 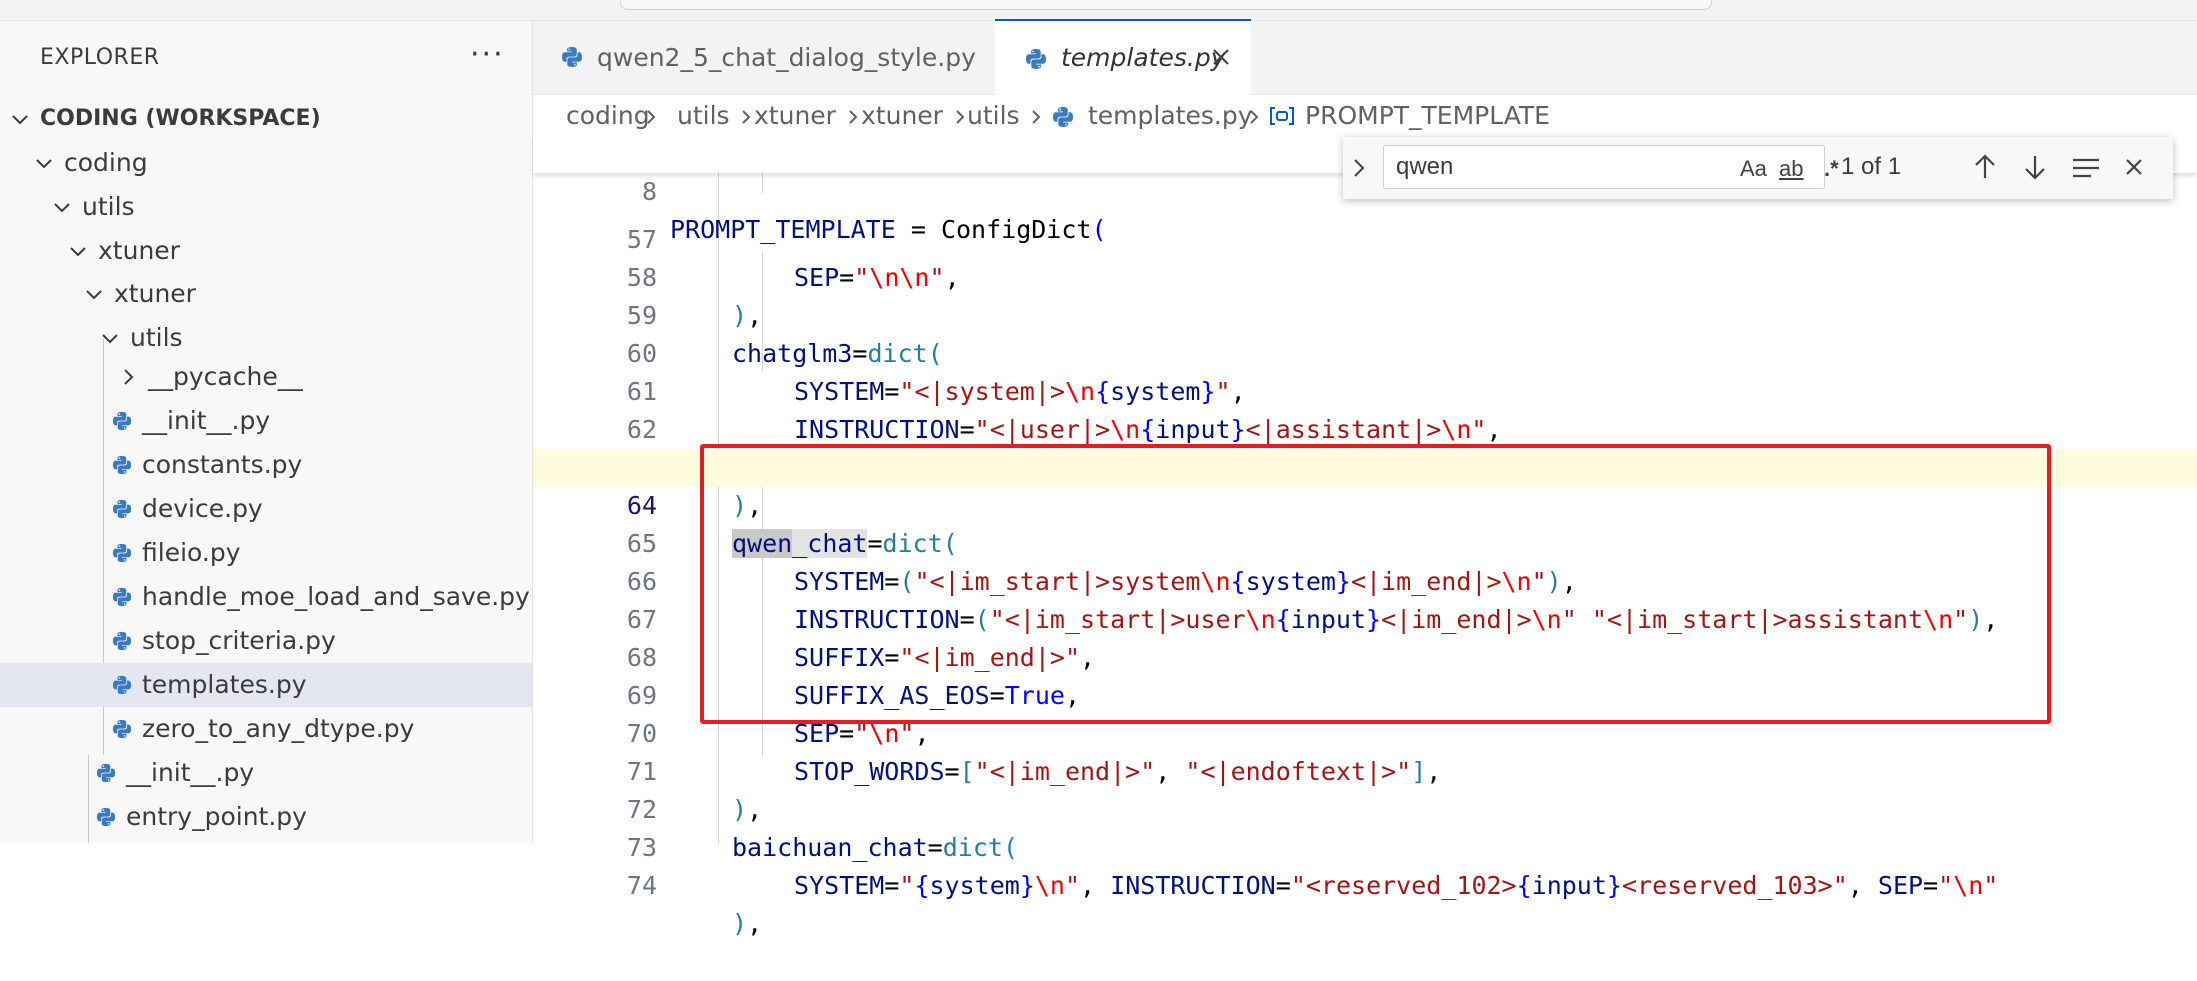 What do you see at coordinates (1536, 167) in the screenshot?
I see `find-input` at bounding box center [1536, 167].